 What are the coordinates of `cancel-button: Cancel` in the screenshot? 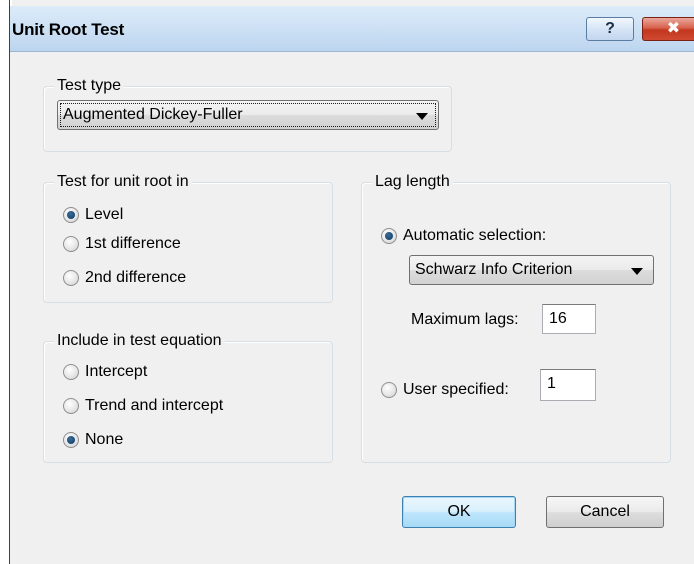 It's located at (605, 512).